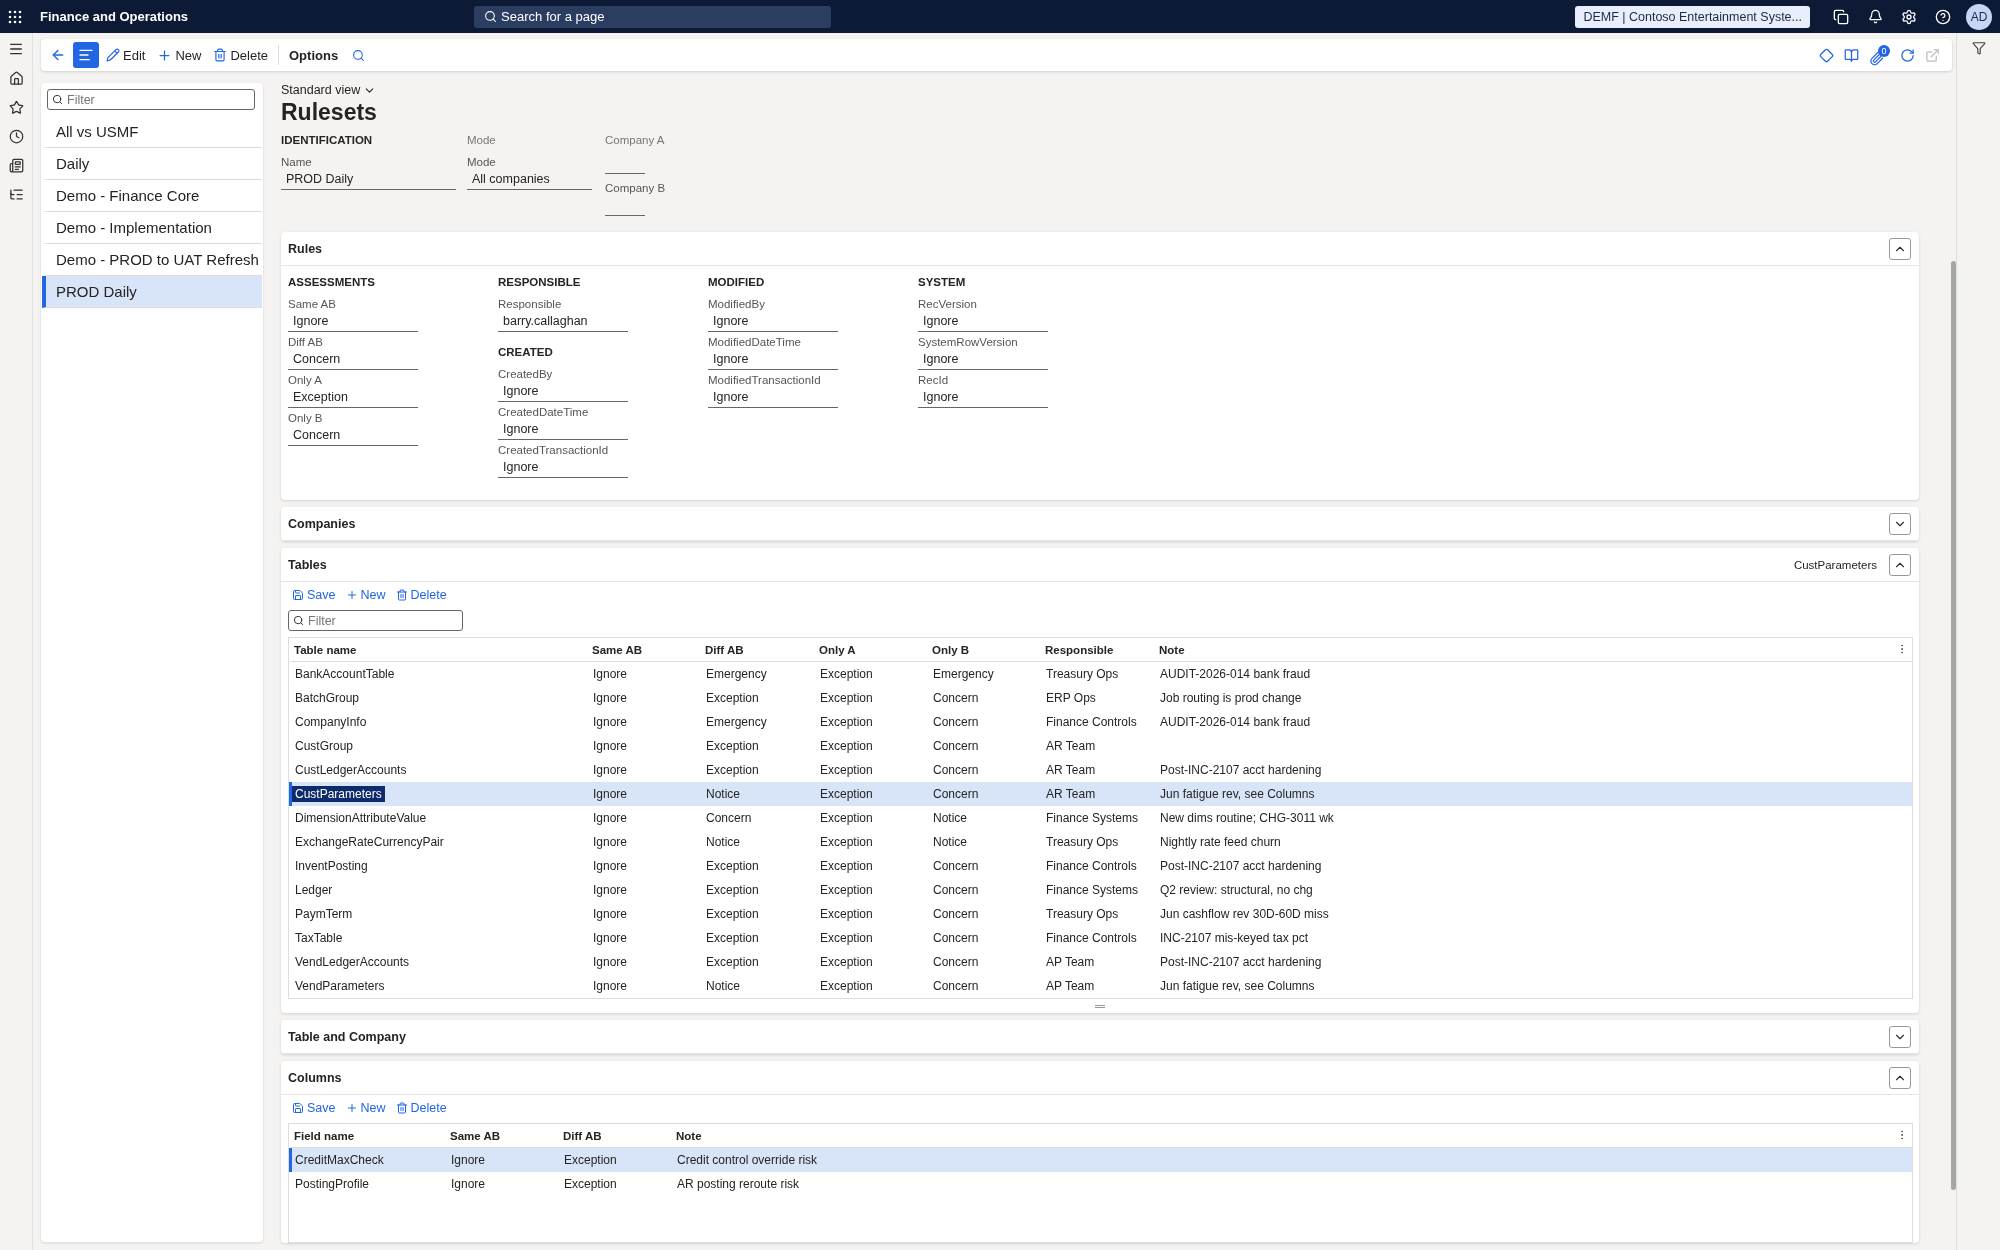 This screenshot has width=2000, height=1250. Describe the element at coordinates (1953, 725) in the screenshot. I see `scrollbar` at that location.